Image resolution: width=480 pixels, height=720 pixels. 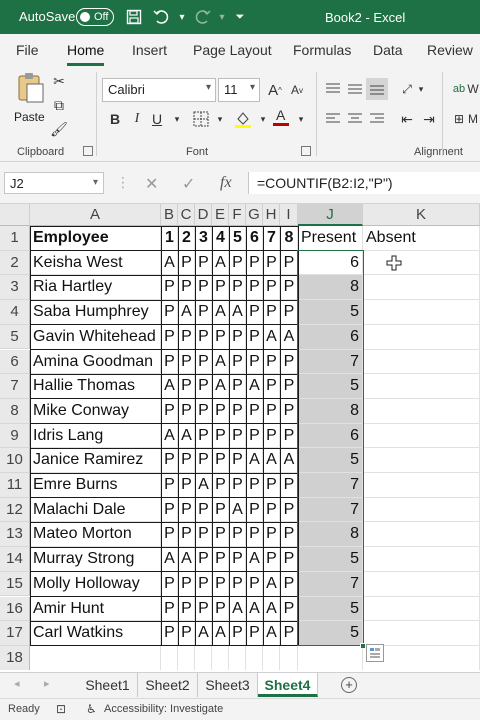 What do you see at coordinates (220, 215) in the screenshot?
I see `column-header-e: E` at bounding box center [220, 215].